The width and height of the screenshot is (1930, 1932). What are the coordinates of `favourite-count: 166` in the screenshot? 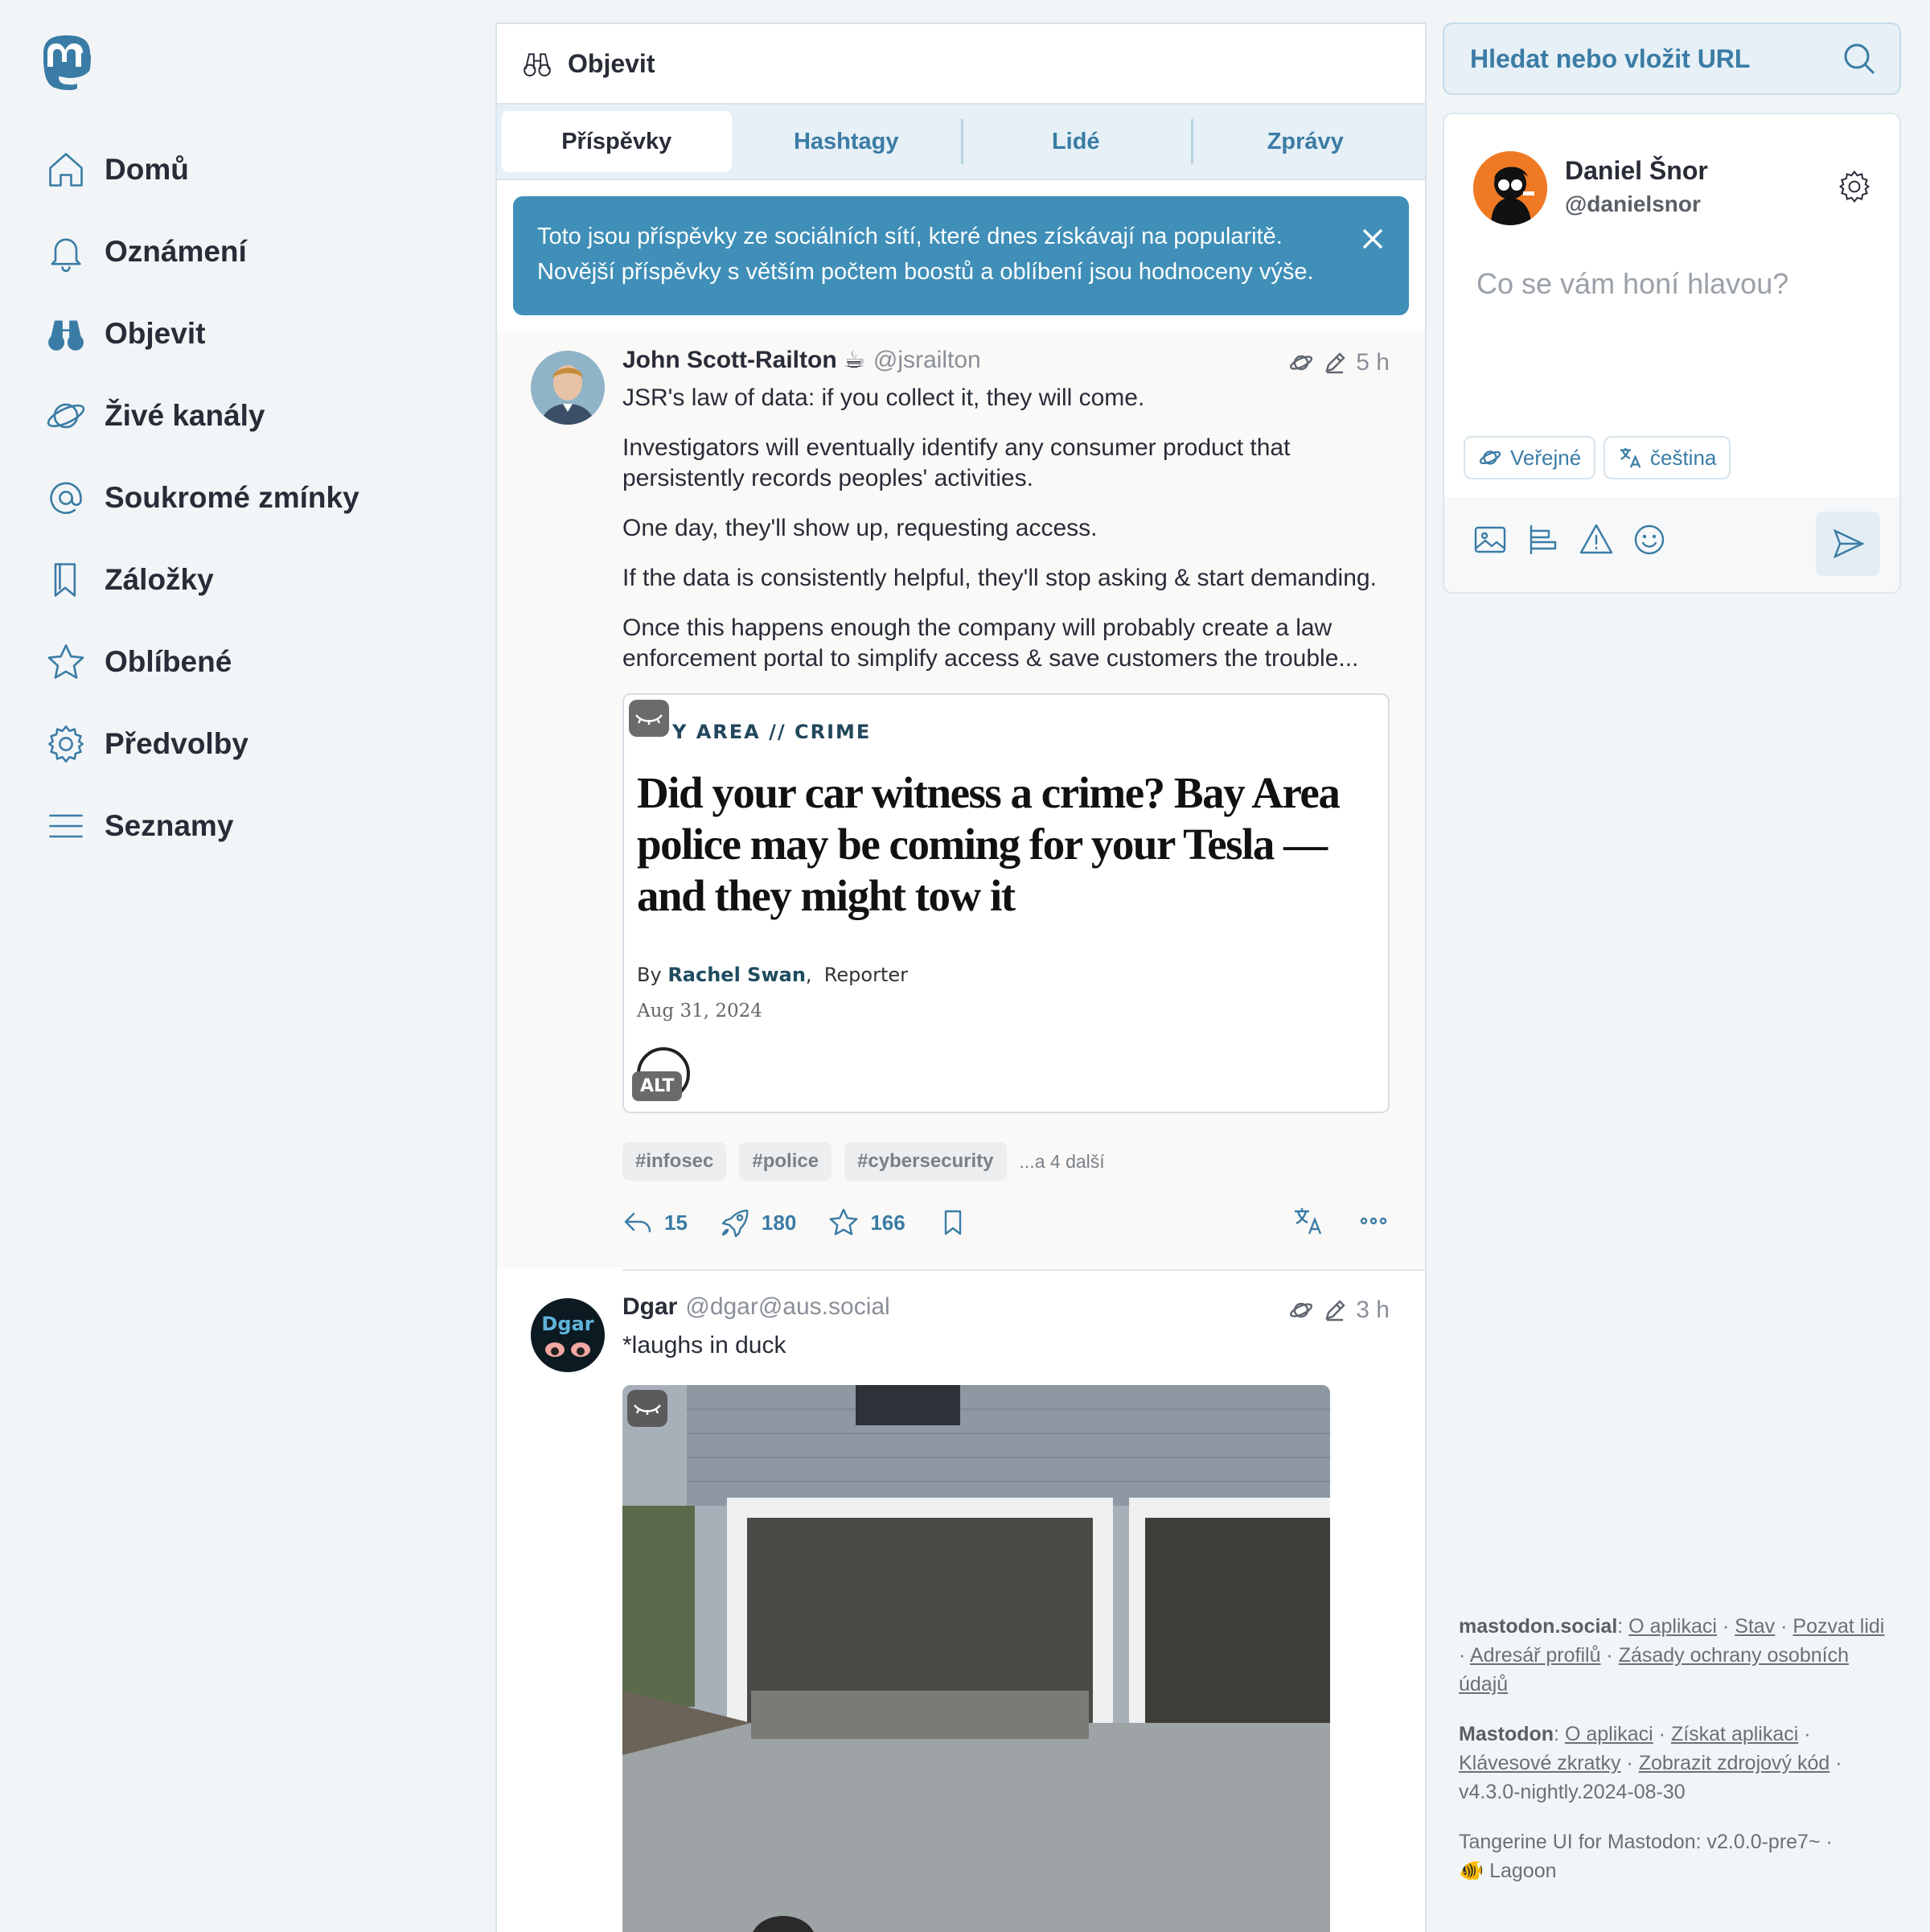 It's located at (887, 1222).